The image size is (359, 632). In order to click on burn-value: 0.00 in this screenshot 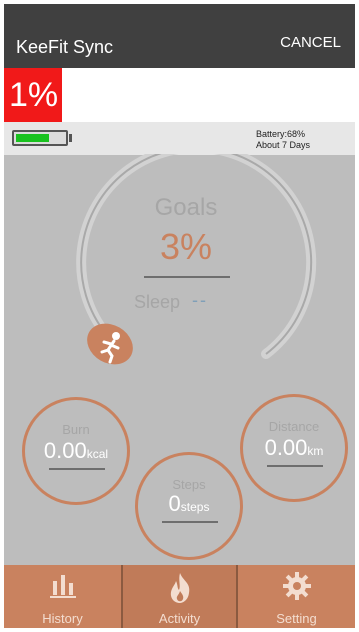, I will do `click(65, 450)`.